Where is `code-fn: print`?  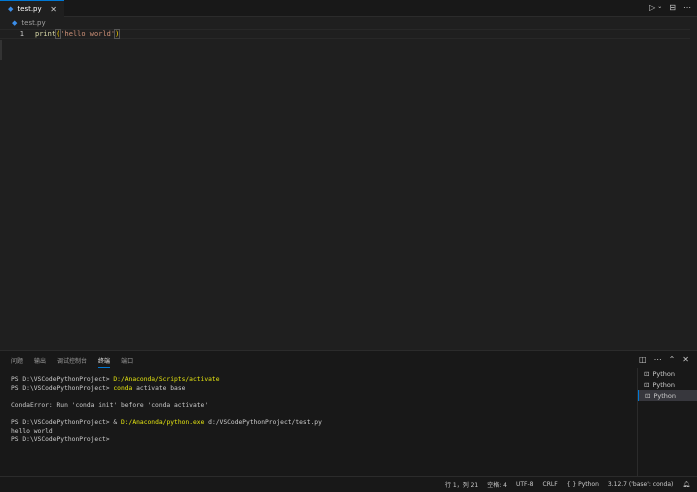
code-fn: print is located at coordinates (46, 34).